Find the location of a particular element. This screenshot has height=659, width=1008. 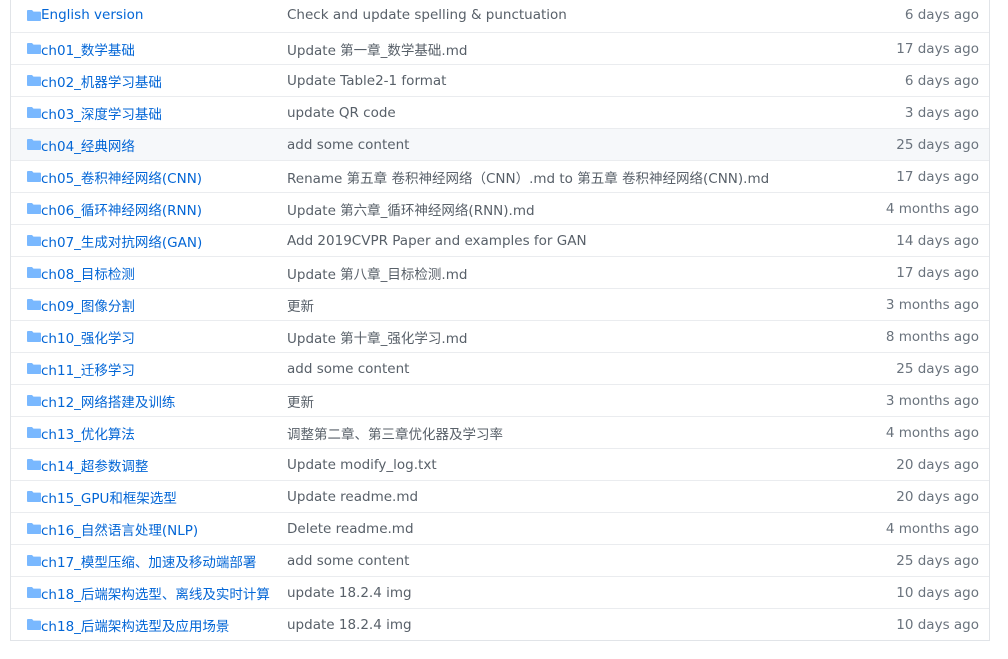

table-row: ch01_数学基础 Update 第一章_数学基础.md 17 days ago is located at coordinates (500, 48).